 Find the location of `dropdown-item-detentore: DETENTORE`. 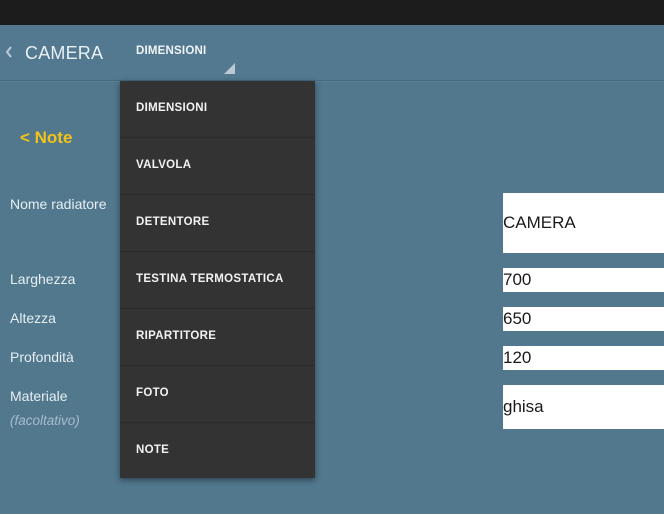

dropdown-item-detentore: DETENTORE is located at coordinates (217, 223).